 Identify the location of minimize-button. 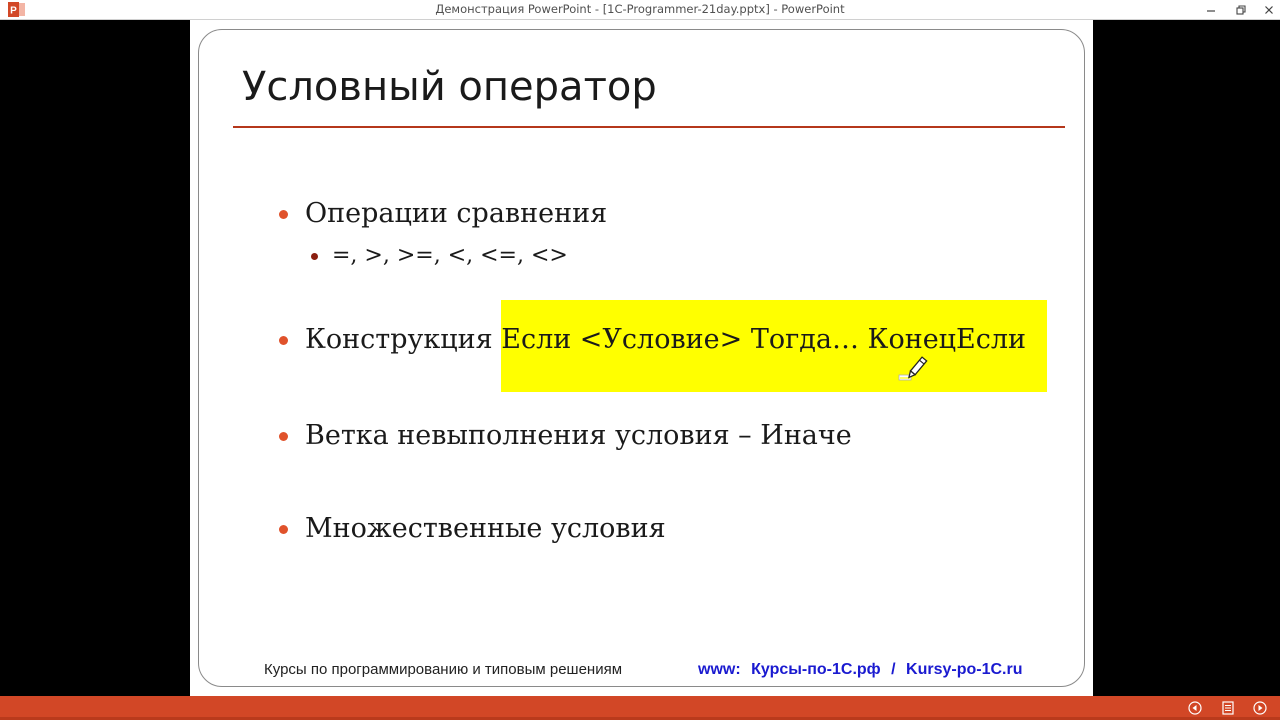
(1211, 9).